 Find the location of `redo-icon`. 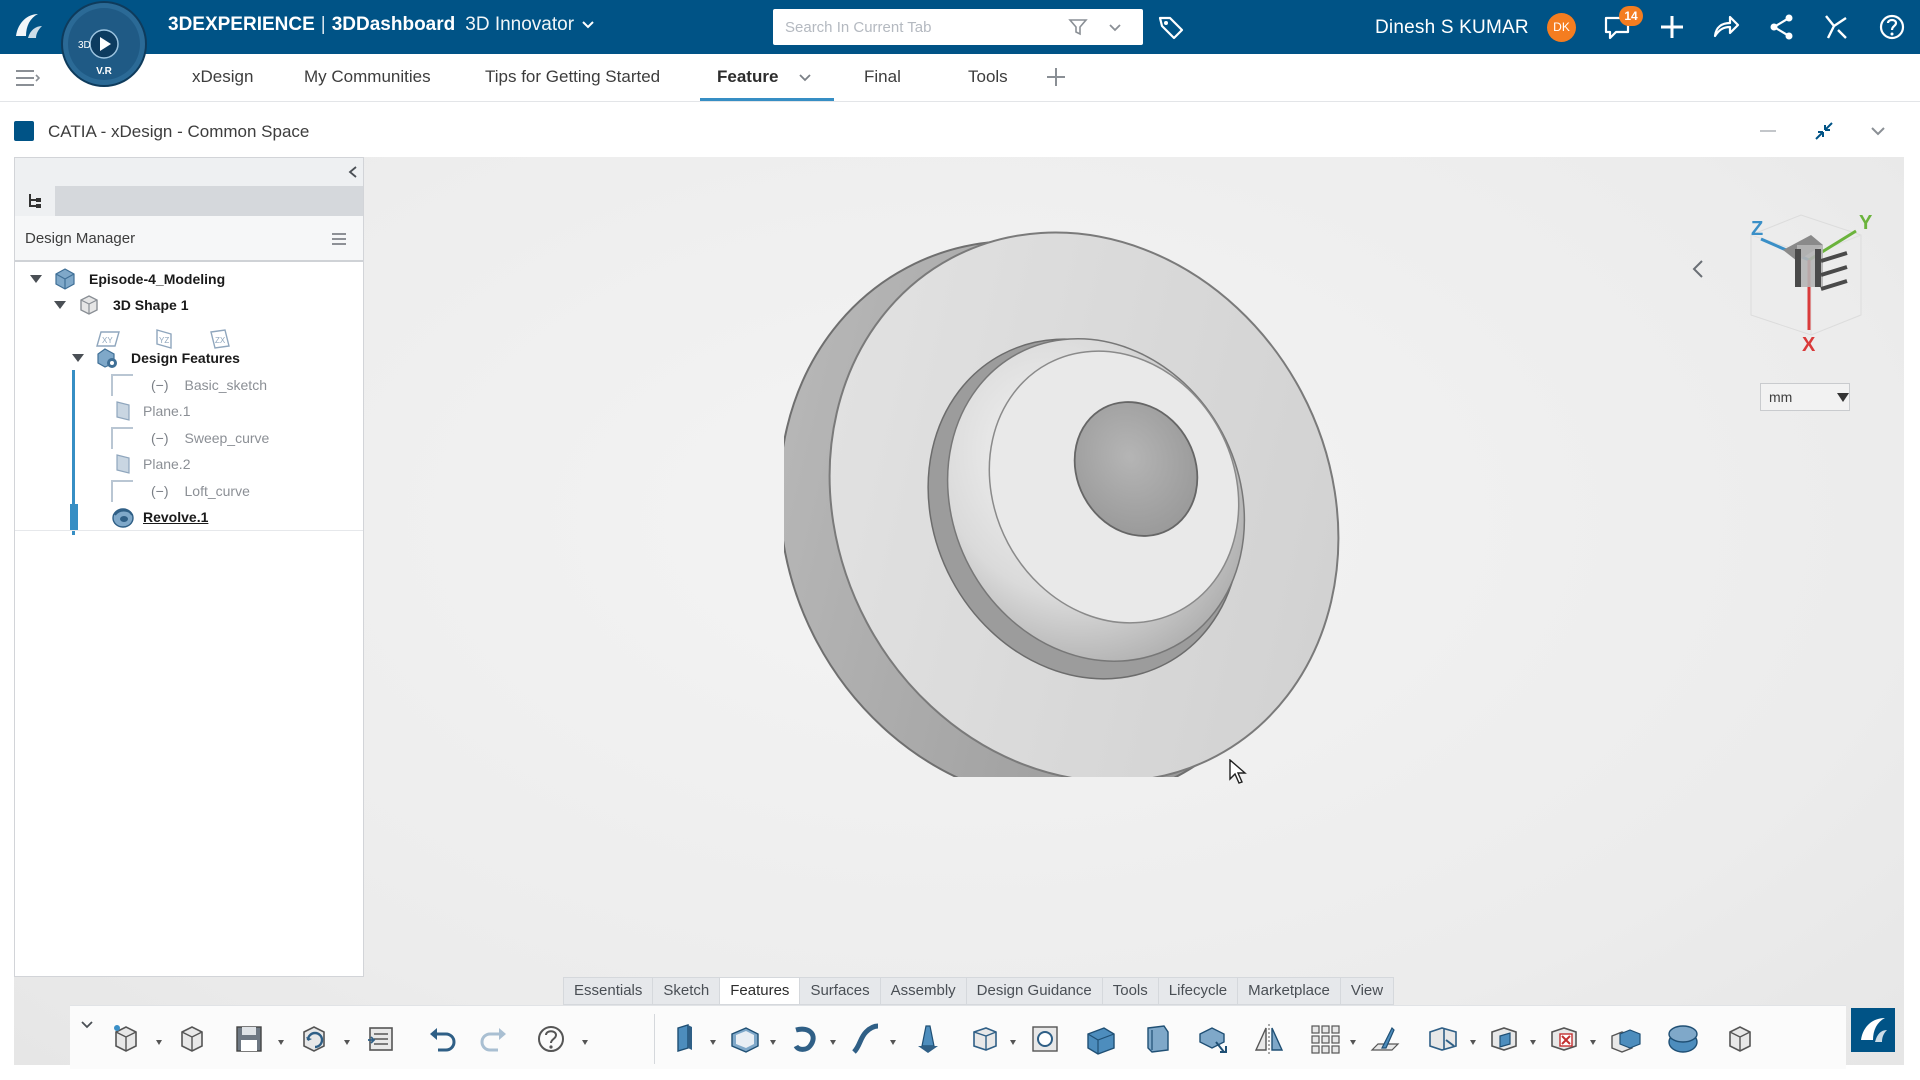

redo-icon is located at coordinates (493, 1039).